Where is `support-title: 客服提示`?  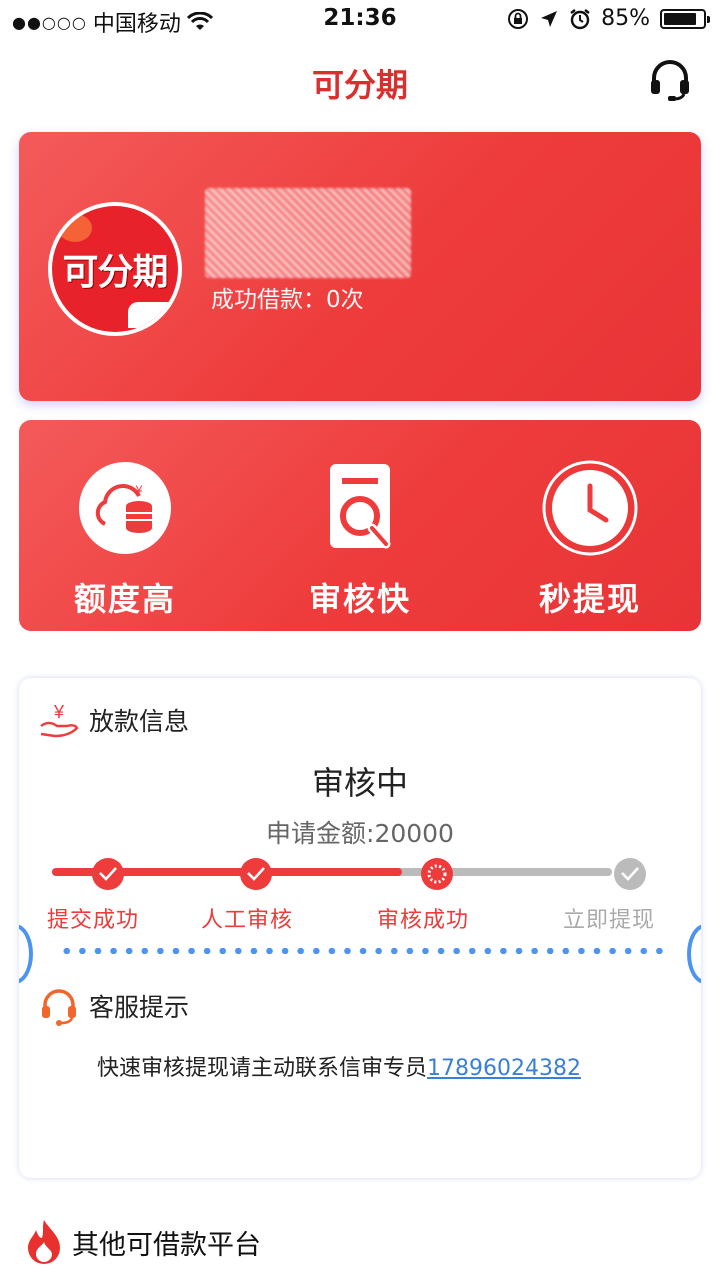 support-title: 客服提示 is located at coordinates (139, 1007).